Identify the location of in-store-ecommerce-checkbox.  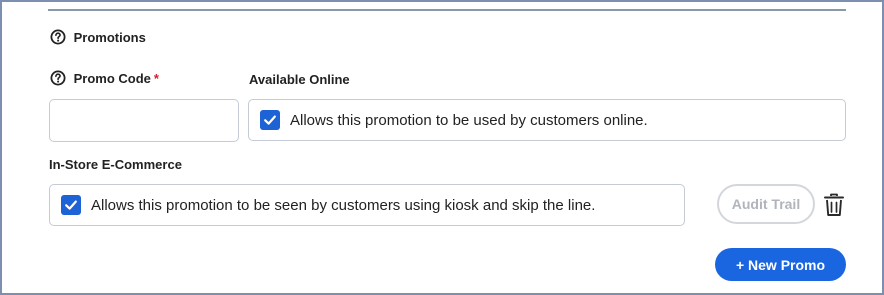
(71, 205).